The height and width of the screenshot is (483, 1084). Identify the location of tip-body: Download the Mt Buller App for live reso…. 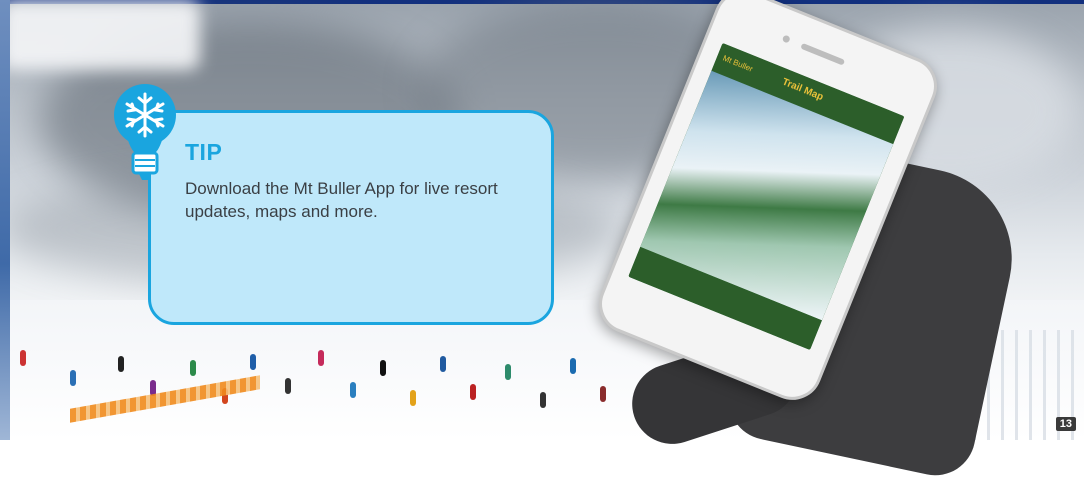
(341, 200).